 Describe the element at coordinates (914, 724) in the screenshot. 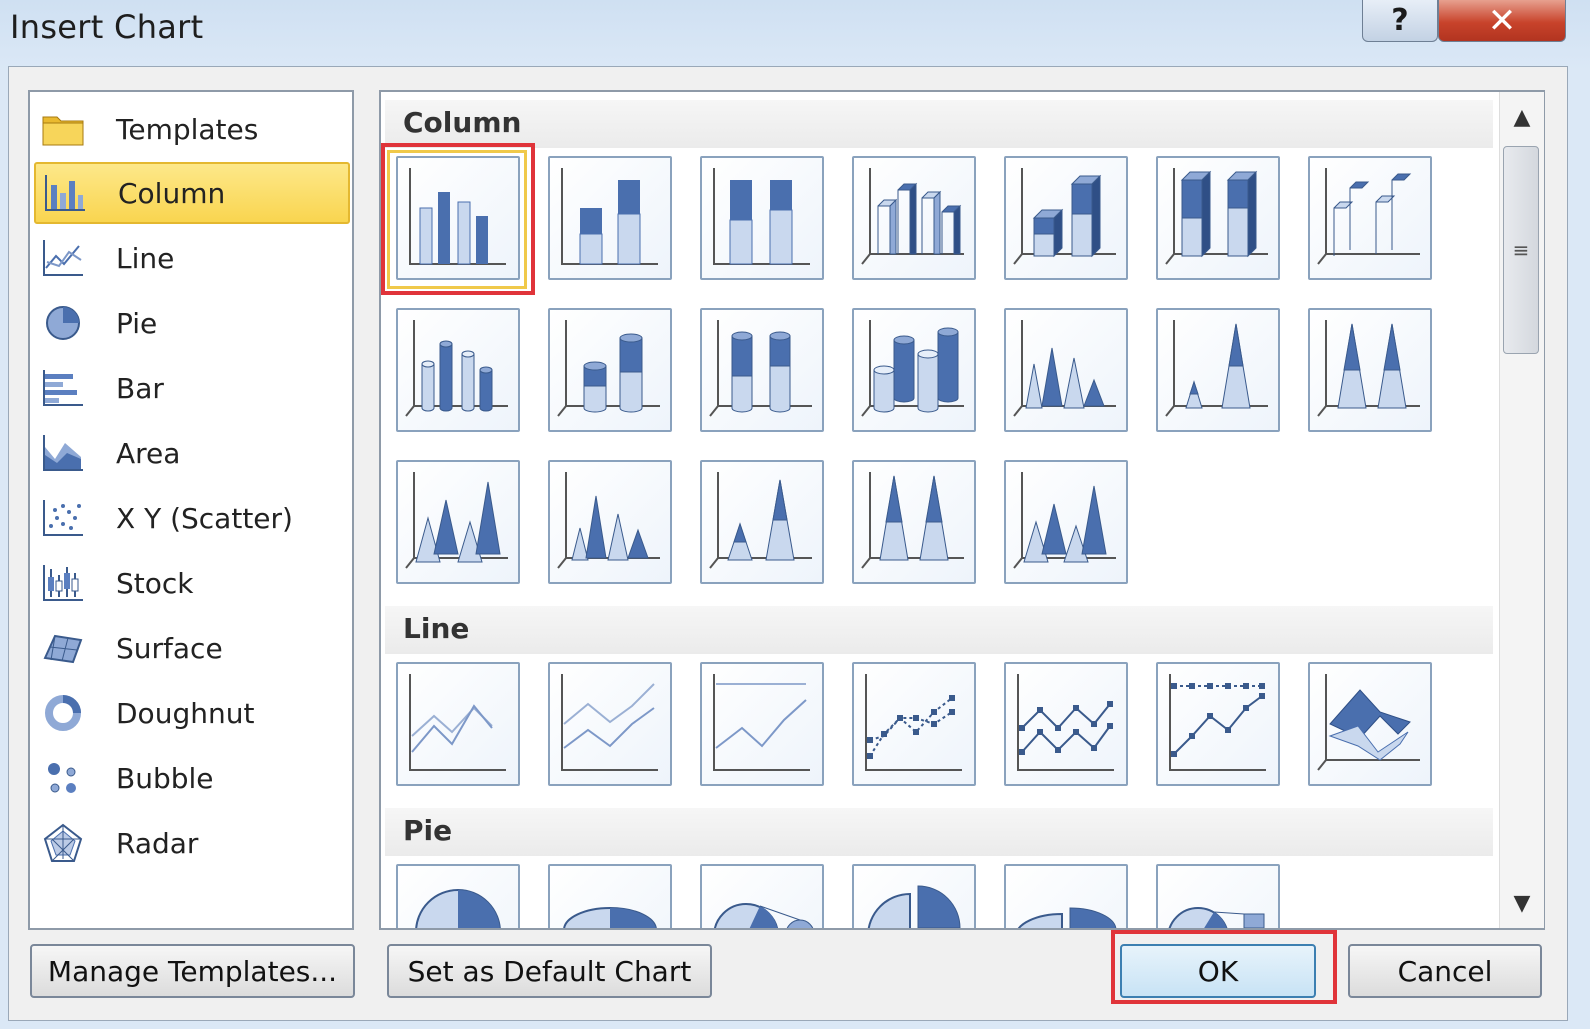

I see `line-with-markers-tile` at that location.